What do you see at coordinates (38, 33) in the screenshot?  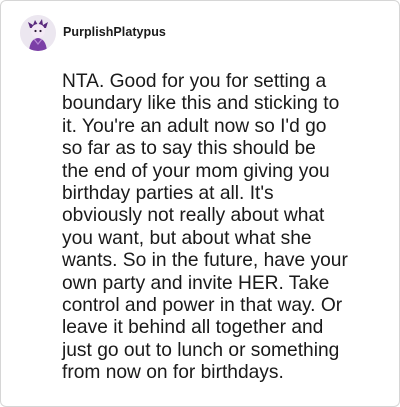 I see `purple-character-avatar-icon` at bounding box center [38, 33].